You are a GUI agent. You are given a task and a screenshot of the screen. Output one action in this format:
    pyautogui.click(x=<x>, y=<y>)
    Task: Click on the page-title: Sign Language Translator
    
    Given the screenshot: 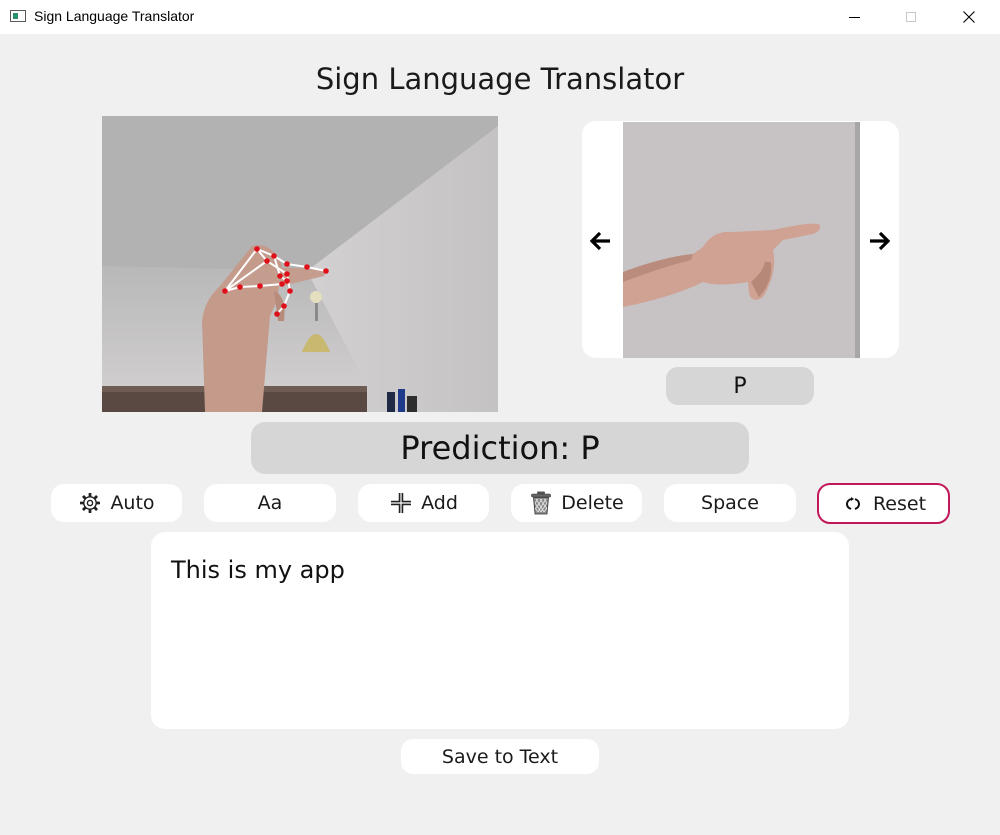 What is the action you would take?
    pyautogui.click(x=500, y=79)
    